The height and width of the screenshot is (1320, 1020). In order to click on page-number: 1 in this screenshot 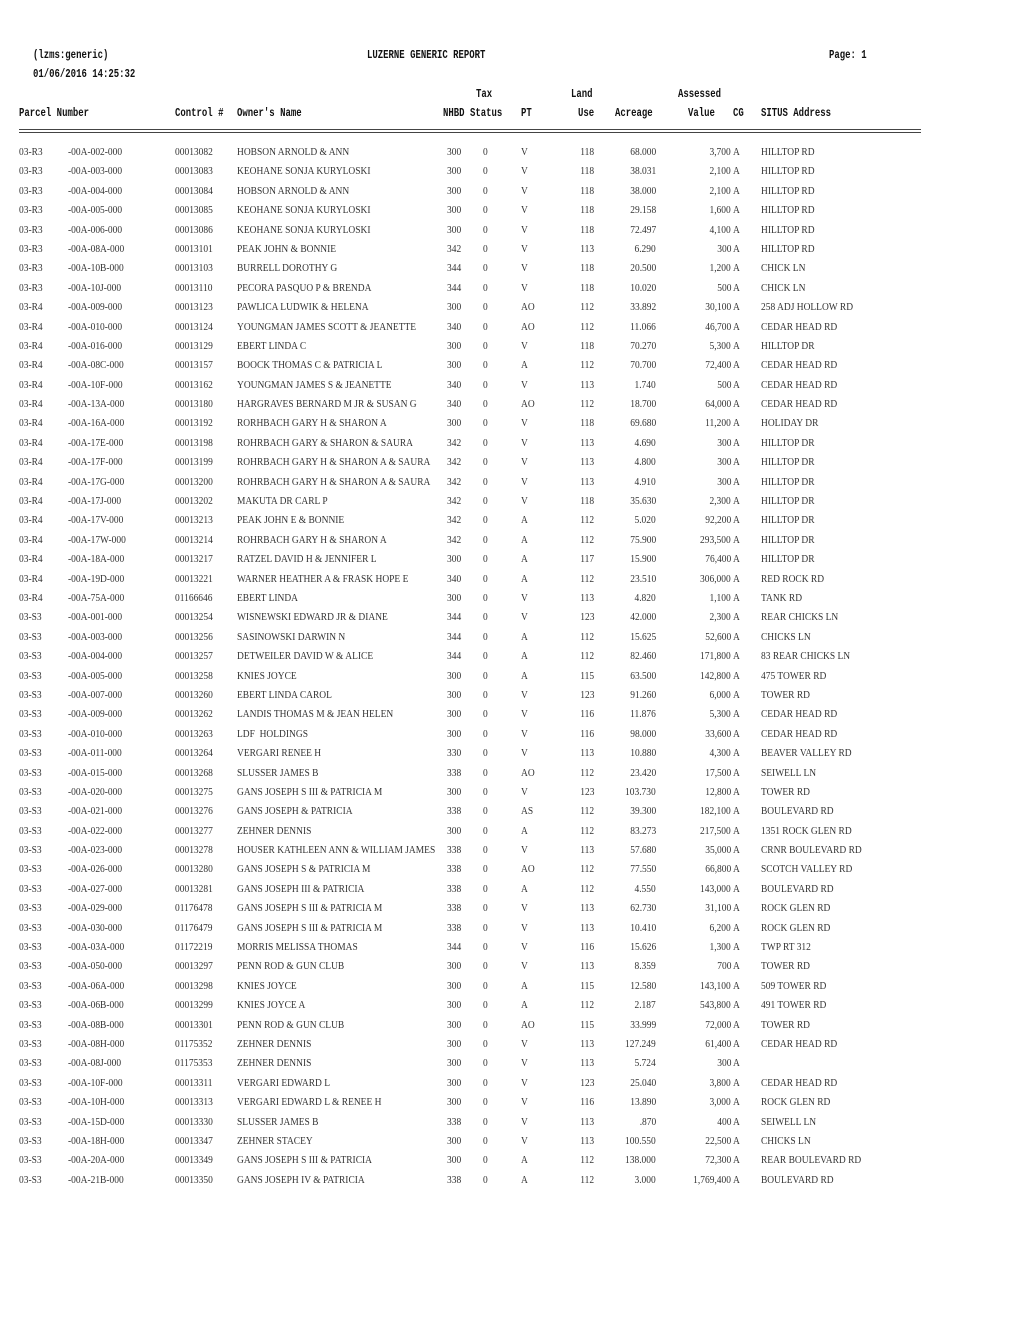, I will do `click(864, 55)`.